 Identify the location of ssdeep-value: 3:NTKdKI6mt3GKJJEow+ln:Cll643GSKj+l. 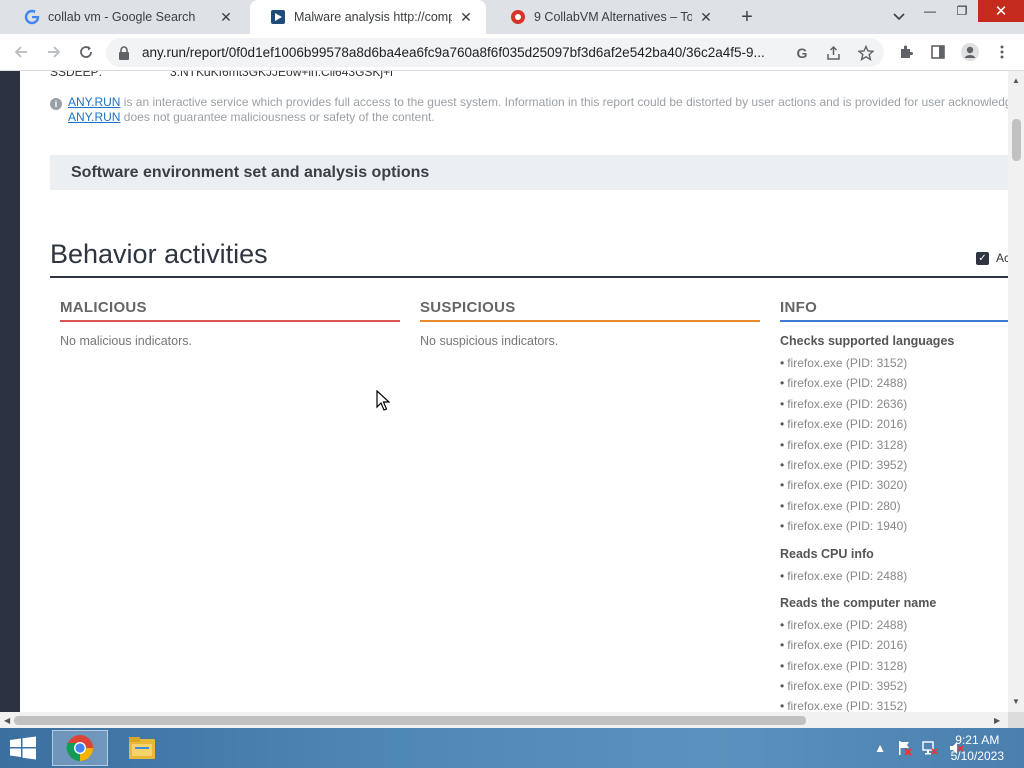
(281, 75).